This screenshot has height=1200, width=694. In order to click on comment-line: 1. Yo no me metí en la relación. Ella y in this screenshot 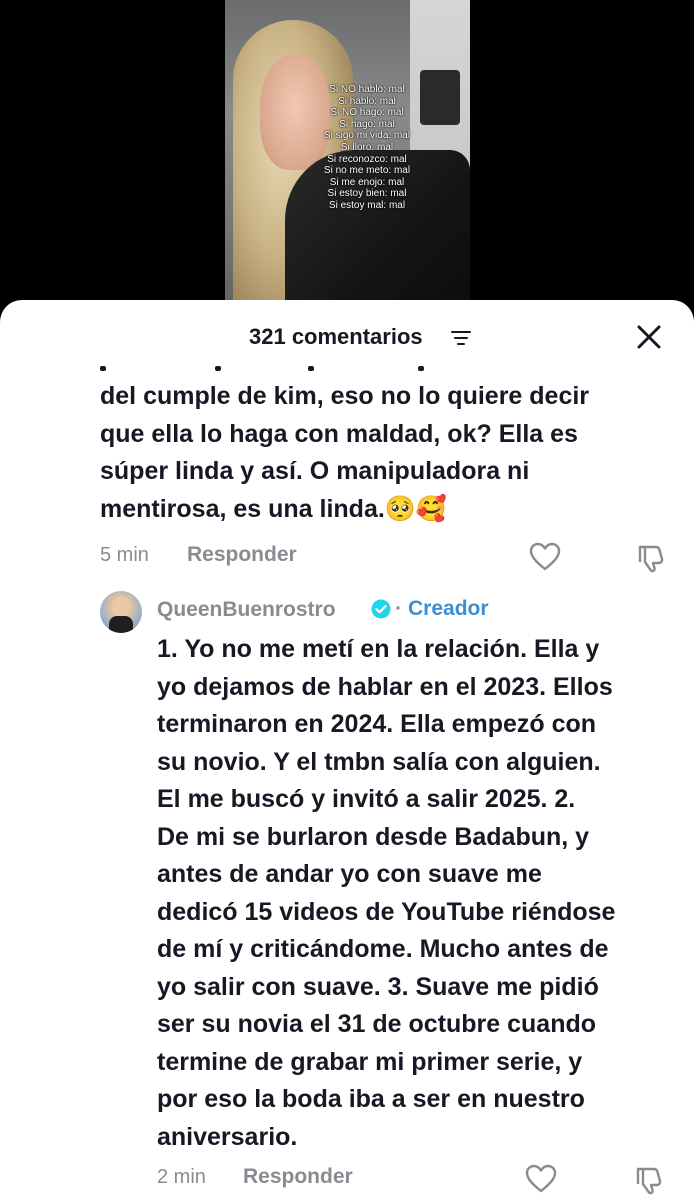, I will do `click(378, 649)`.